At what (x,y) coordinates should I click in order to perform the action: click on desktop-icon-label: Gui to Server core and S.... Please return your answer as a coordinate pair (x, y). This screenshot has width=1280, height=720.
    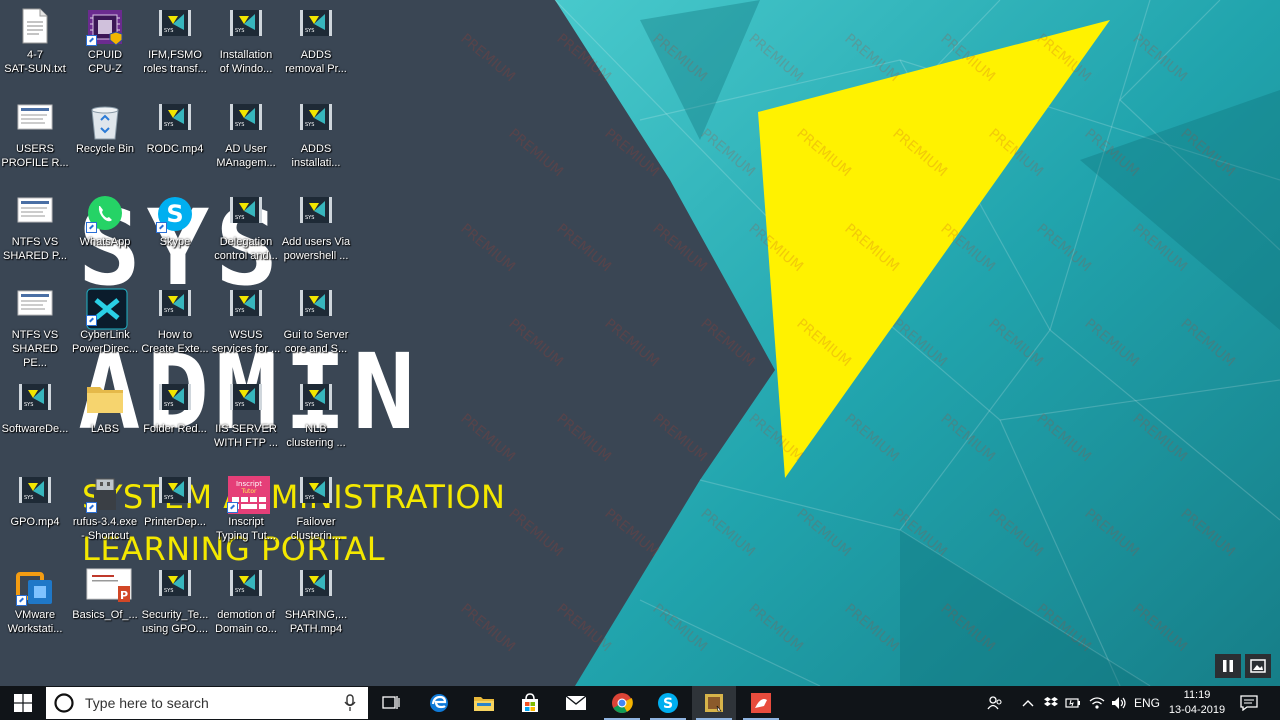
    Looking at the image, I should click on (316, 342).